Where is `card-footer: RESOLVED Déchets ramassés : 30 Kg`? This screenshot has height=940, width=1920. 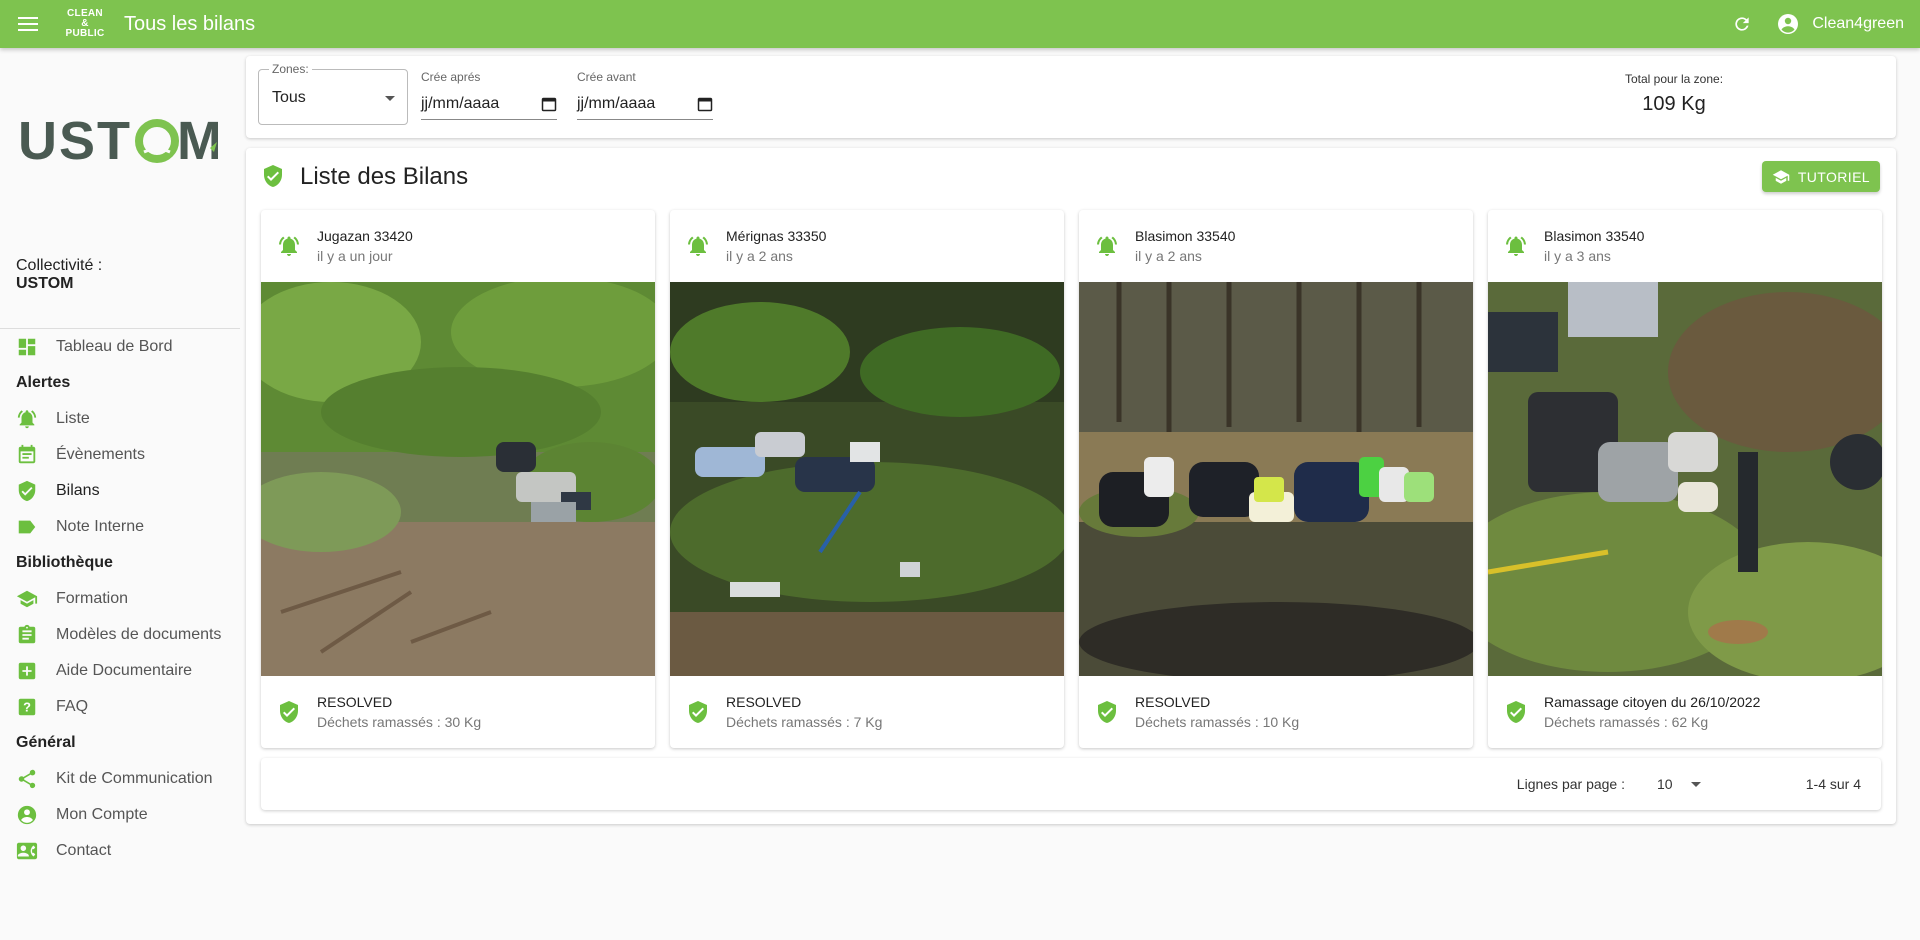
card-footer: RESOLVED Déchets ramassés : 30 Kg is located at coordinates (458, 712).